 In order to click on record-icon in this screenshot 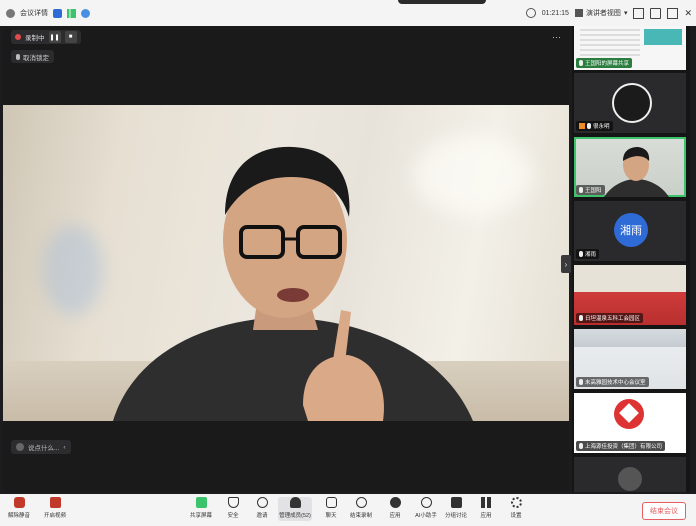, I will do `click(361, 502)`.